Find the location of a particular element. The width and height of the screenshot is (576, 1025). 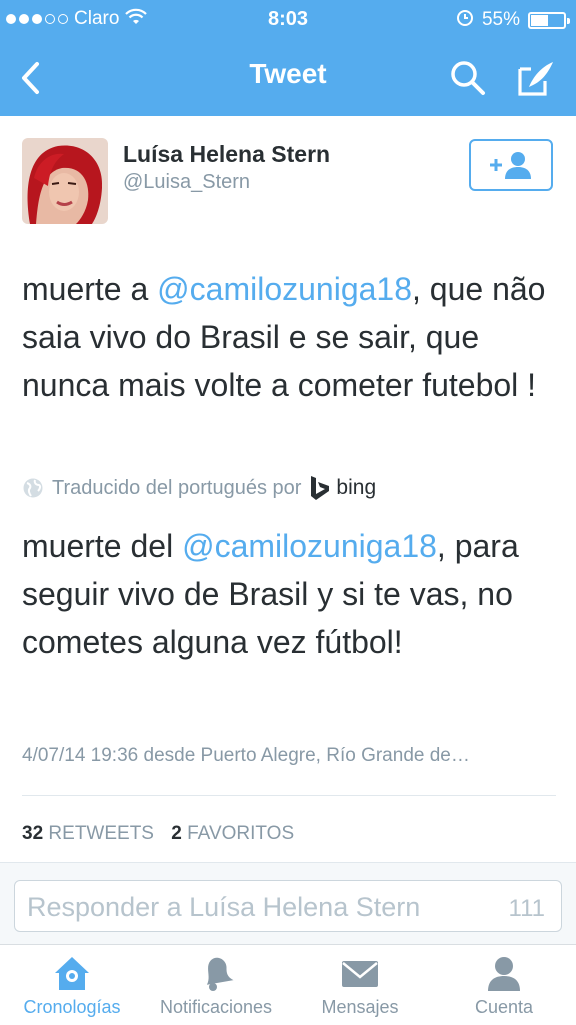

nav-bar: Tweet is located at coordinates (288, 77).